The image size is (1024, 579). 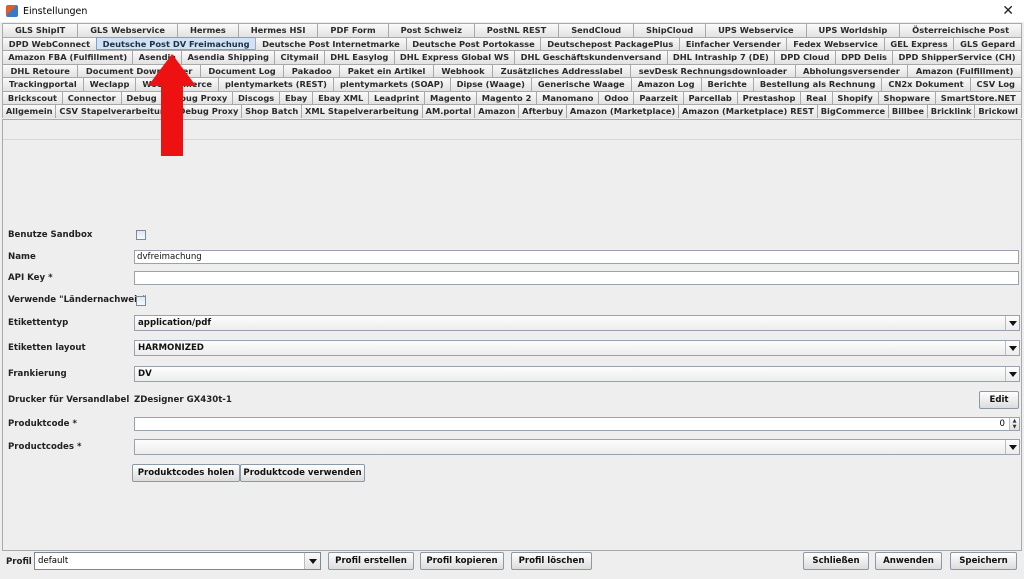 What do you see at coordinates (908, 111) in the screenshot?
I see `tab: Billbee` at bounding box center [908, 111].